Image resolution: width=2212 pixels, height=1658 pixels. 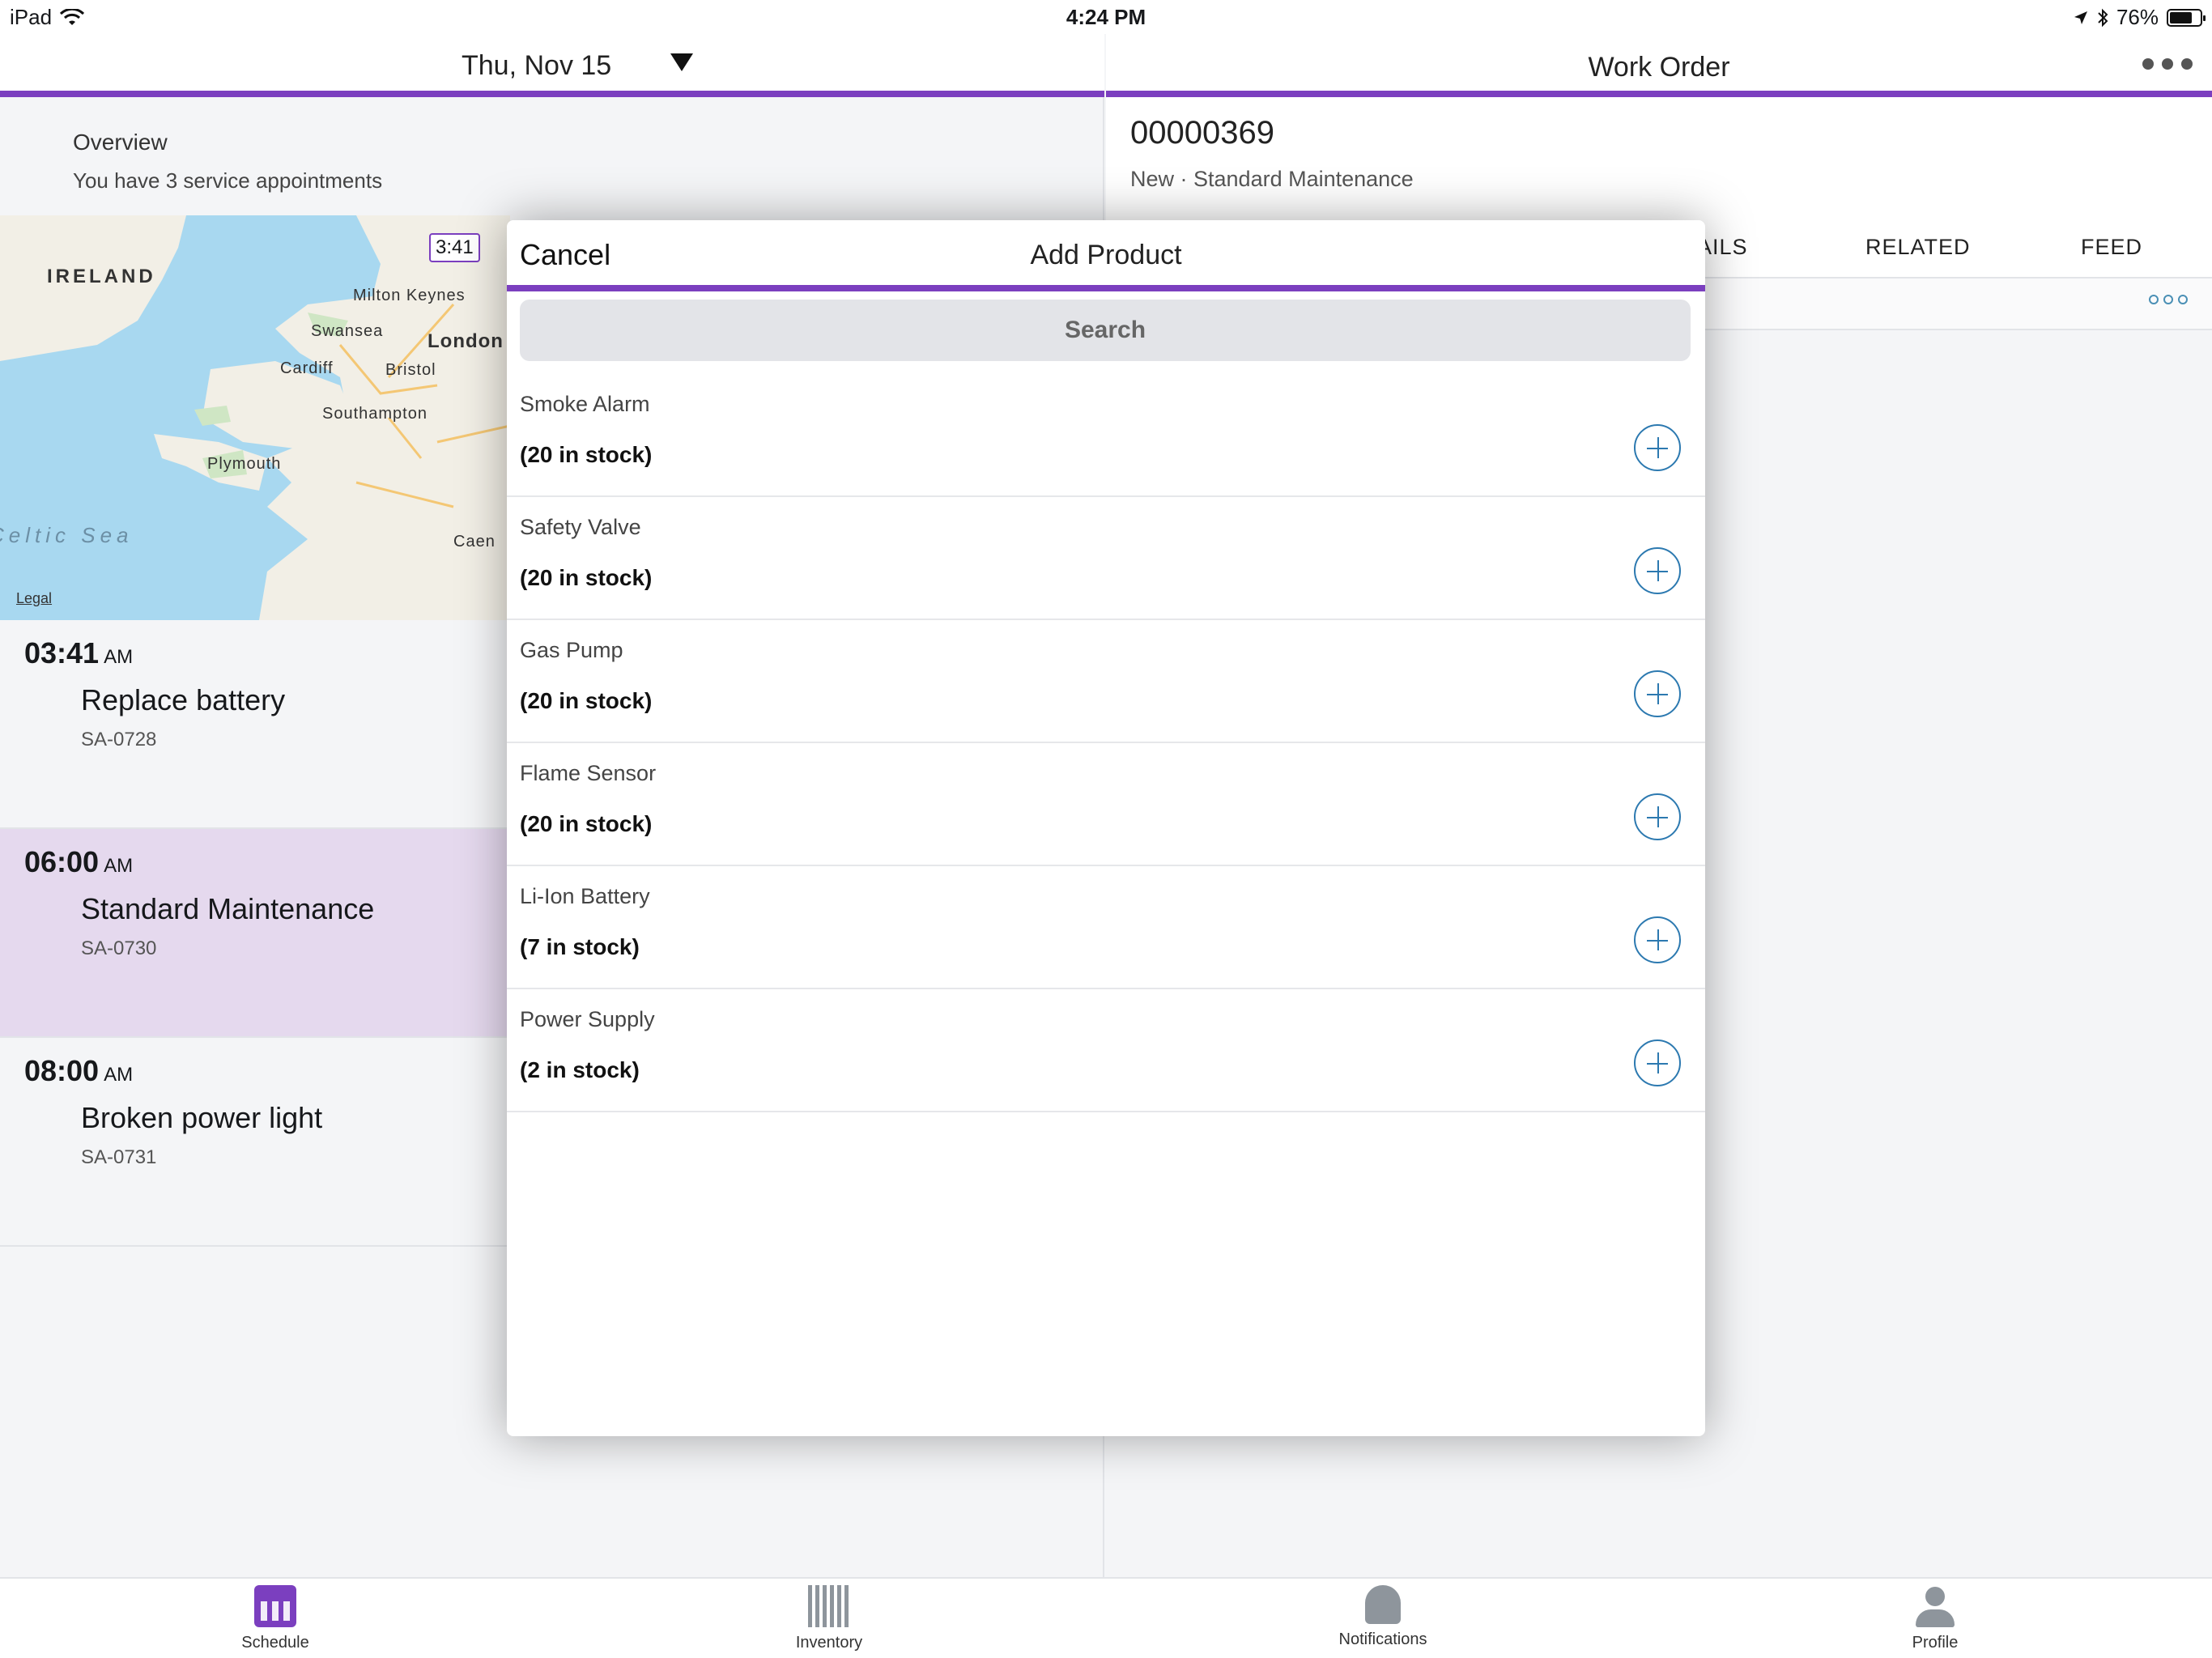 What do you see at coordinates (275, 1643) in the screenshot?
I see `tab-schedule-label: Schedule` at bounding box center [275, 1643].